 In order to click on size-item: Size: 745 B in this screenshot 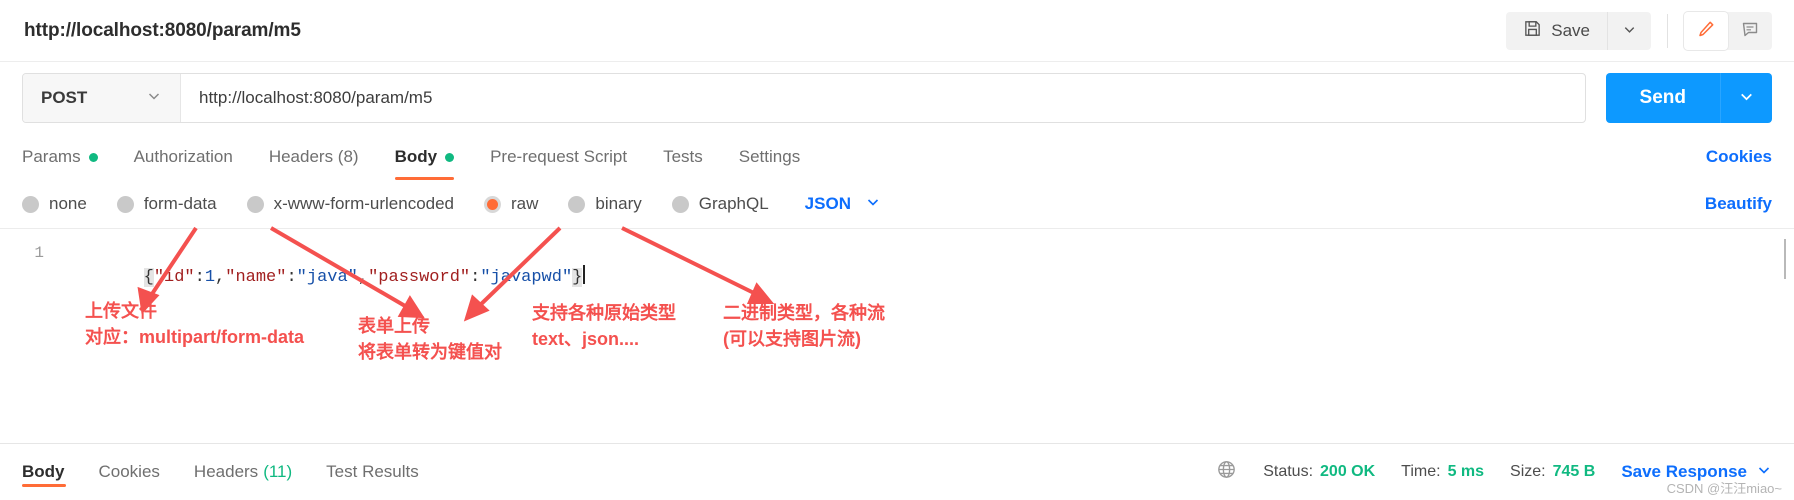, I will do `click(1552, 472)`.